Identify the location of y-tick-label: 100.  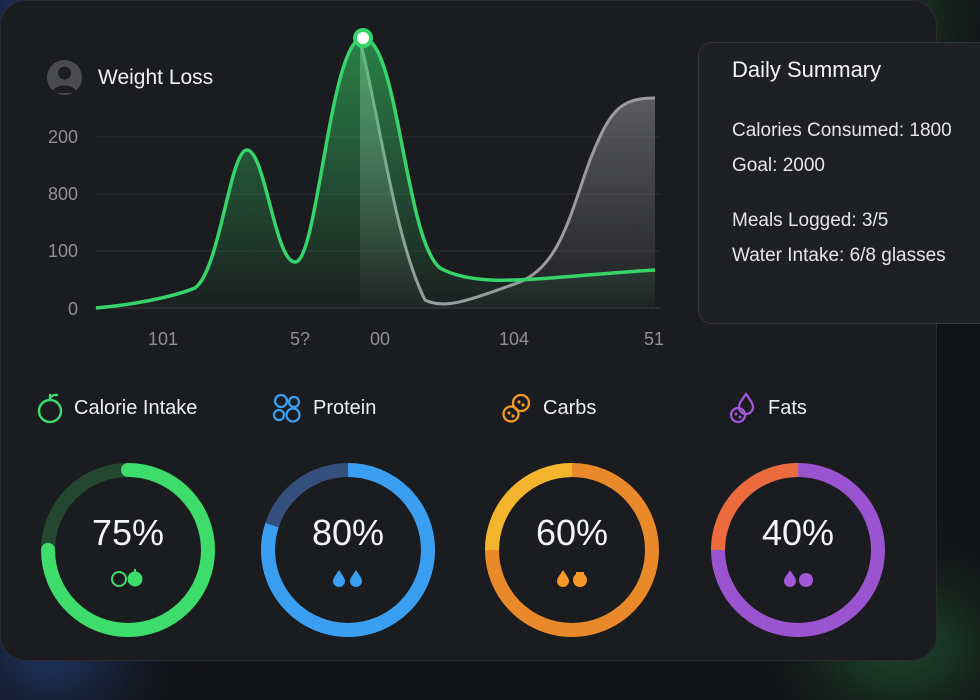
(63, 251).